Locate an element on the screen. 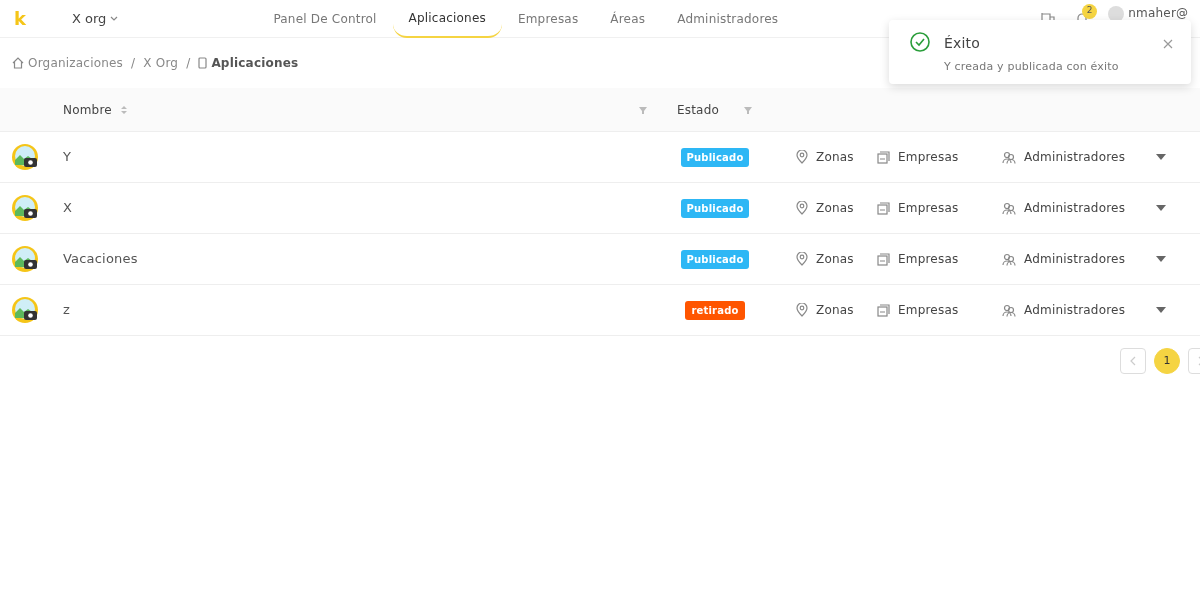 The image size is (1200, 595). nav-tab: Empresas is located at coordinates (548, 19).